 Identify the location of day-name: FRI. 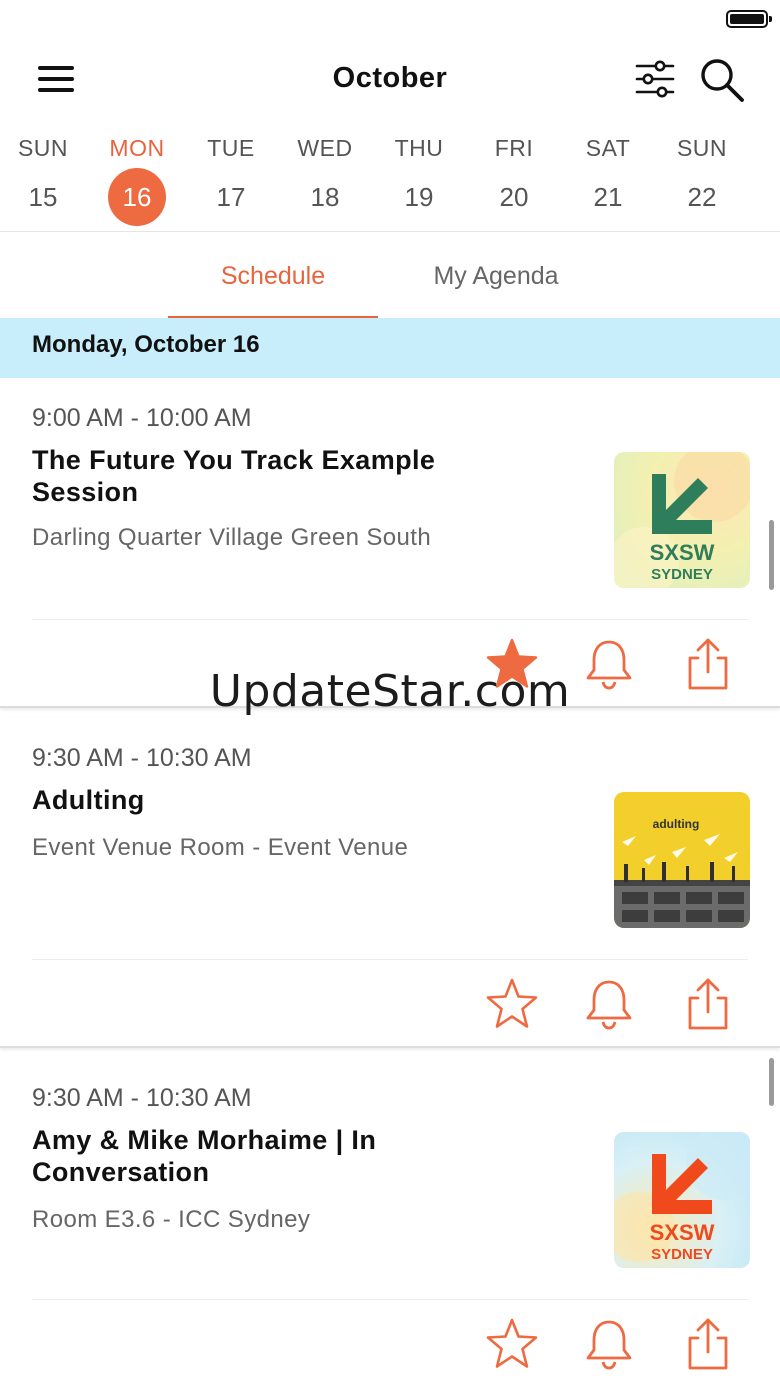
(514, 148).